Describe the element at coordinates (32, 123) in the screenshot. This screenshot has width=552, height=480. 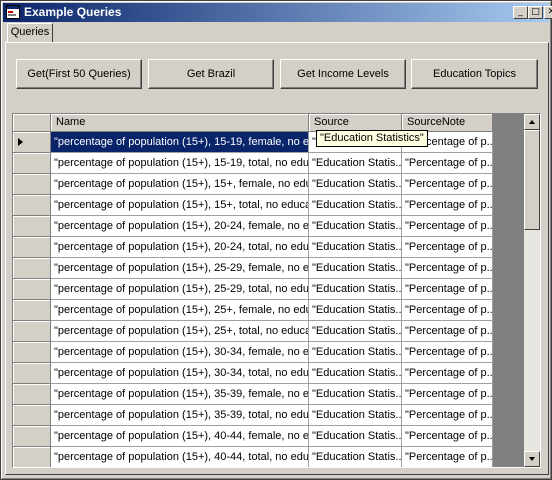
I see `row-header-corner` at that location.